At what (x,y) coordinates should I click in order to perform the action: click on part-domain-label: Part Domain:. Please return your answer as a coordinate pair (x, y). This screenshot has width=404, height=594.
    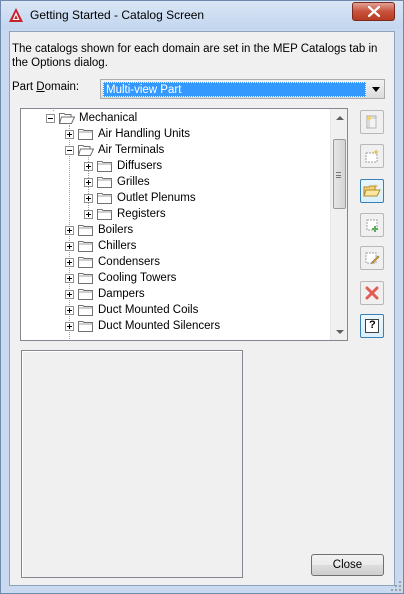
    Looking at the image, I should click on (45, 87).